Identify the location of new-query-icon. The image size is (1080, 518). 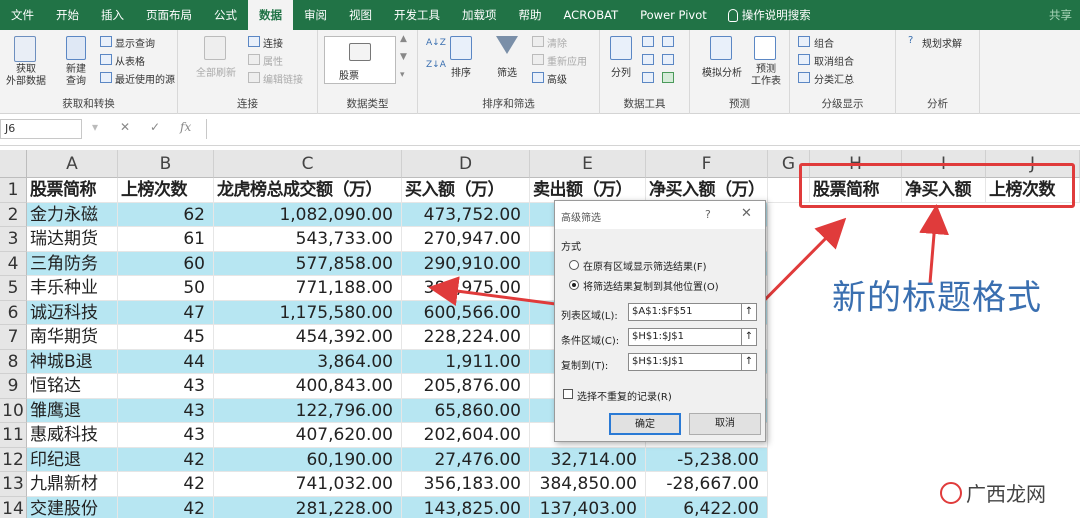
(76, 48).